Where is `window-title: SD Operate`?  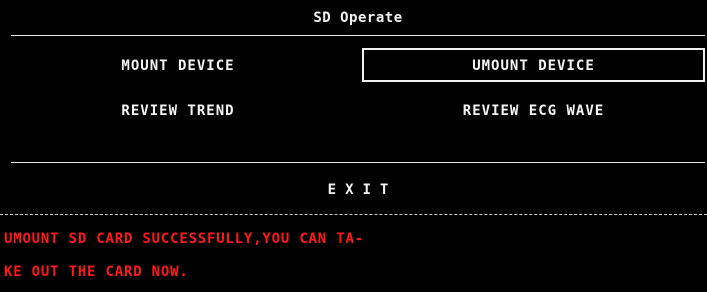
window-title: SD Operate is located at coordinates (358, 18).